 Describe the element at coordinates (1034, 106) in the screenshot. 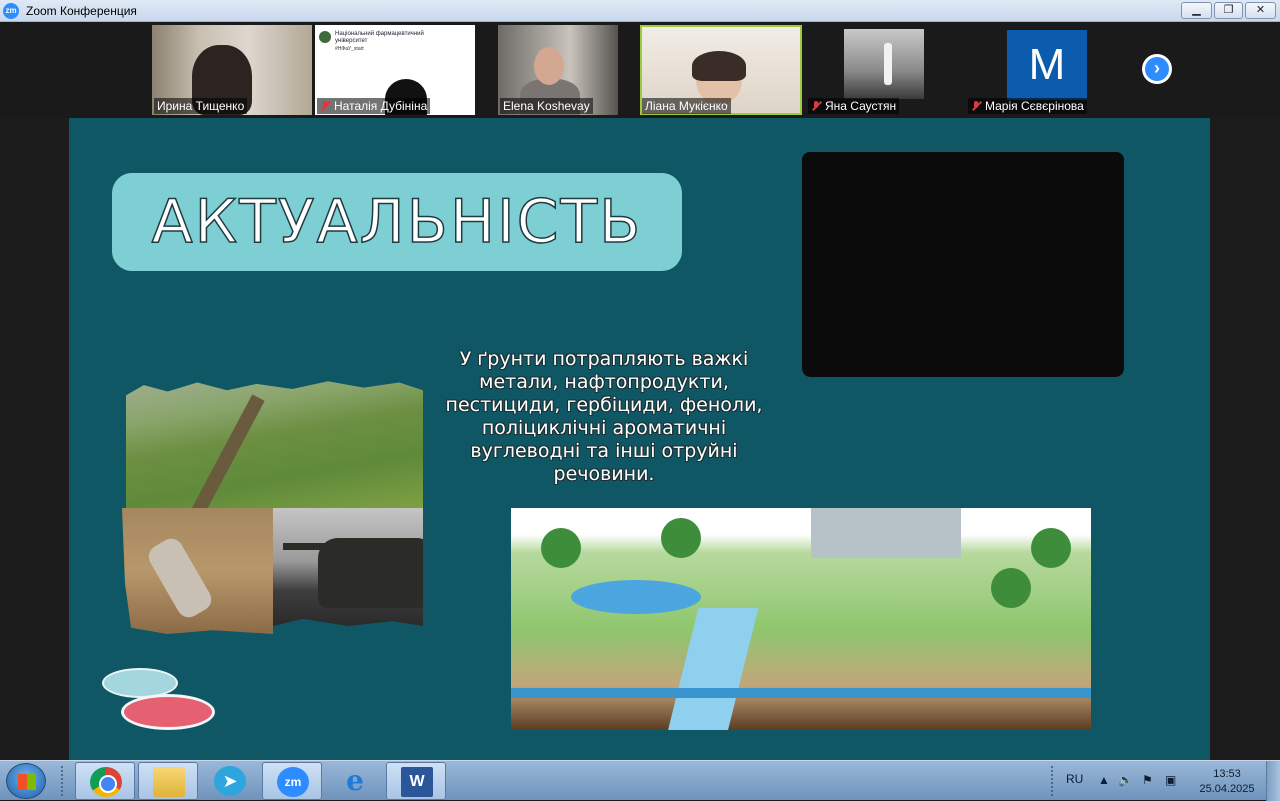

I see `participant-name-text: Марія Сєвєрінова` at that location.